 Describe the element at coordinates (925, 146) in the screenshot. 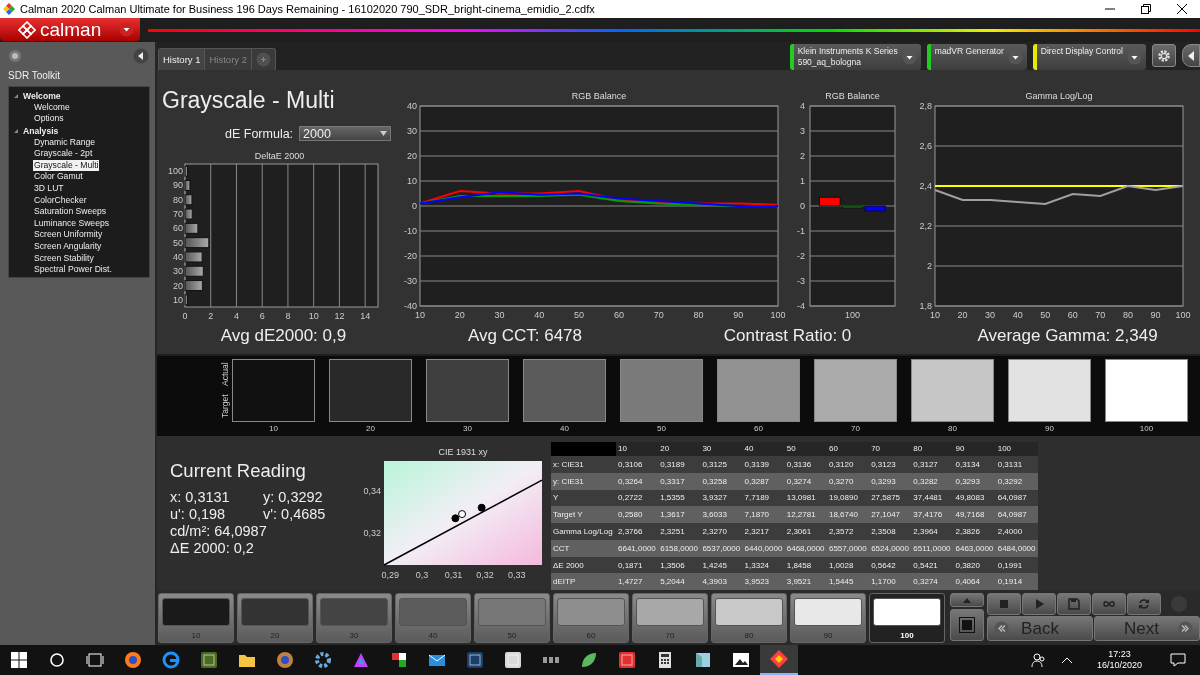

I see `axis-label: 2,6` at that location.